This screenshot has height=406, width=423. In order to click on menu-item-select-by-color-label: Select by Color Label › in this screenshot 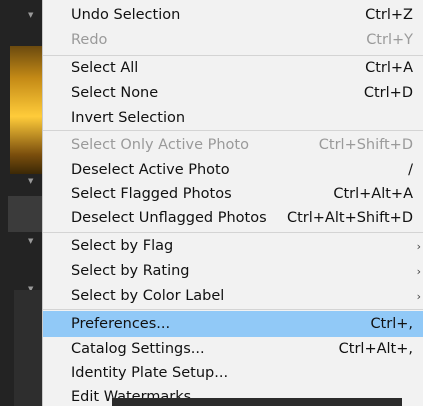, I will do `click(233, 296)`.